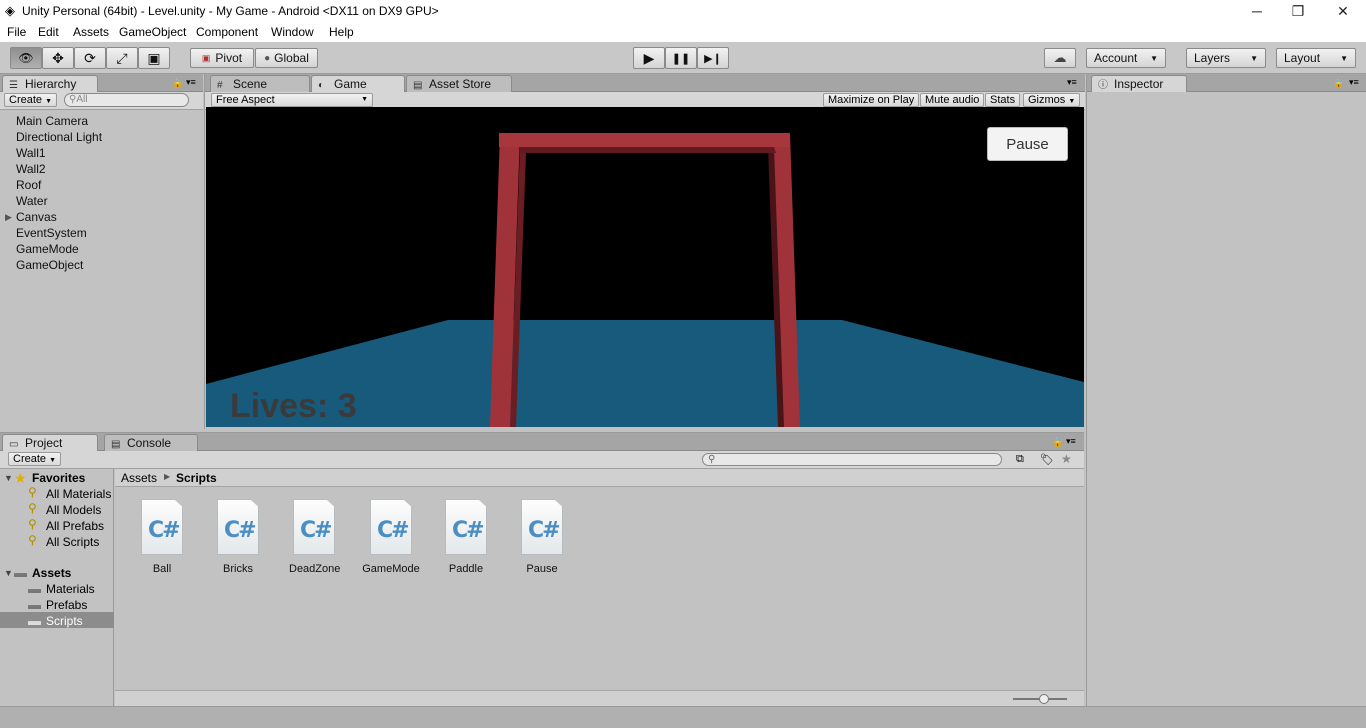 This screenshot has height=728, width=1366. Describe the element at coordinates (32, 540) in the screenshot. I see `search-filter-icon: ⚲` at that location.